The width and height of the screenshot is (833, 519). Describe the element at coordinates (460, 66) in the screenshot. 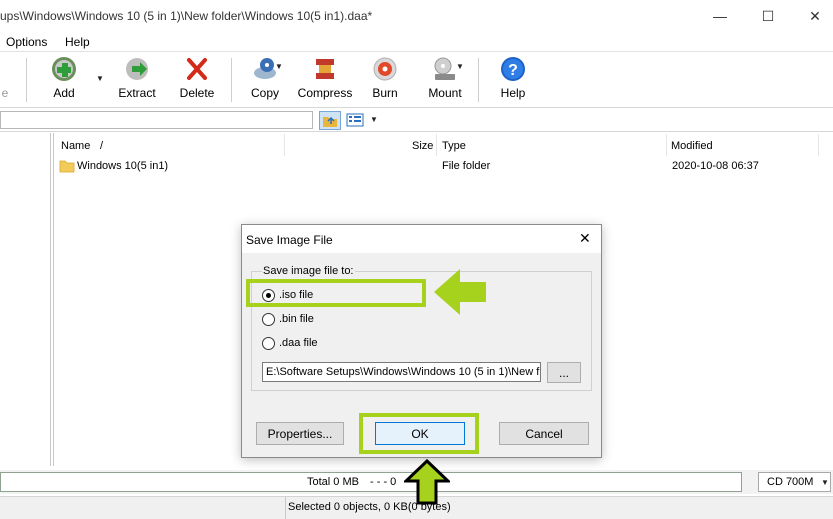

I see `mount-dropdown-icon: ▼` at that location.